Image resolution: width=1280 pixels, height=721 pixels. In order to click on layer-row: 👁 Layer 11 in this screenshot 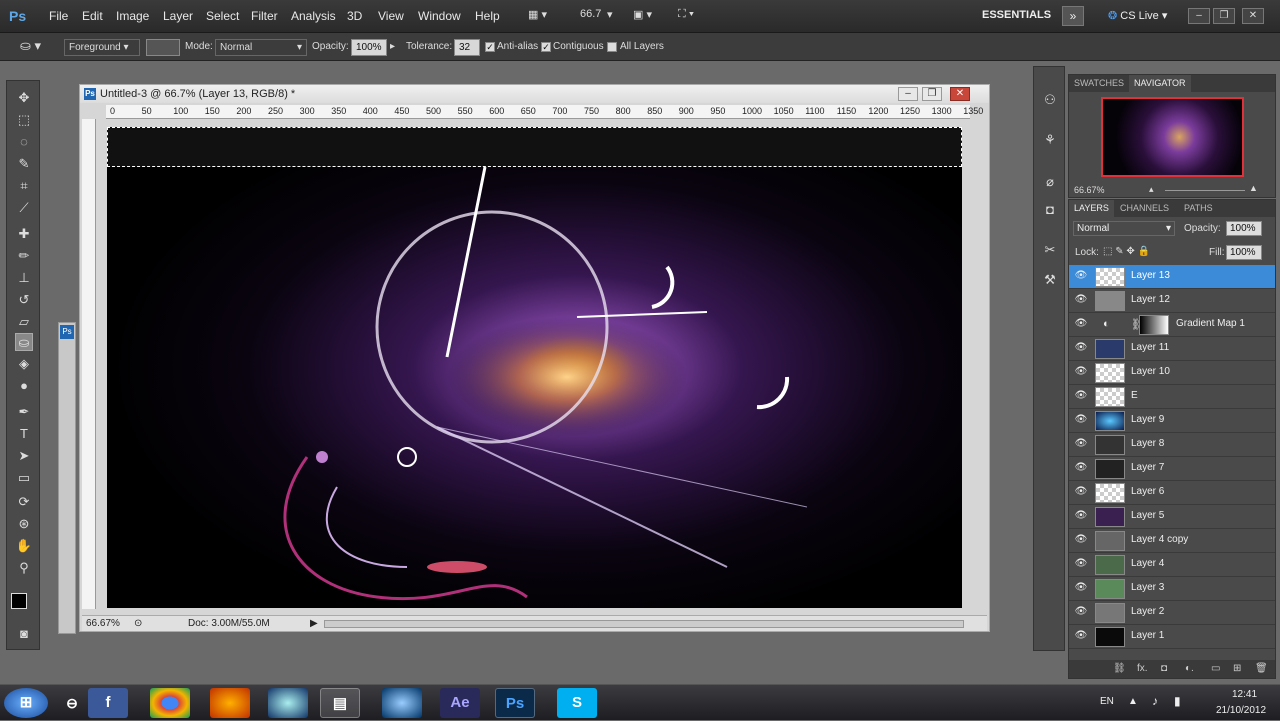, I will do `click(1172, 349)`.